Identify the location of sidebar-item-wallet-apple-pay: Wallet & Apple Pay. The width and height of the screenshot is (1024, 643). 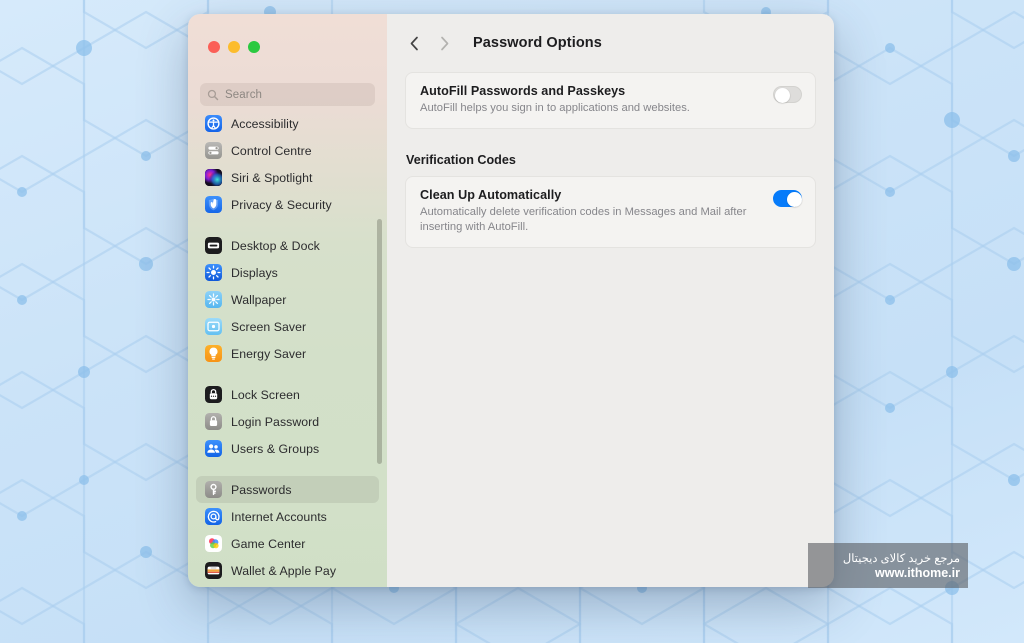
(287, 570).